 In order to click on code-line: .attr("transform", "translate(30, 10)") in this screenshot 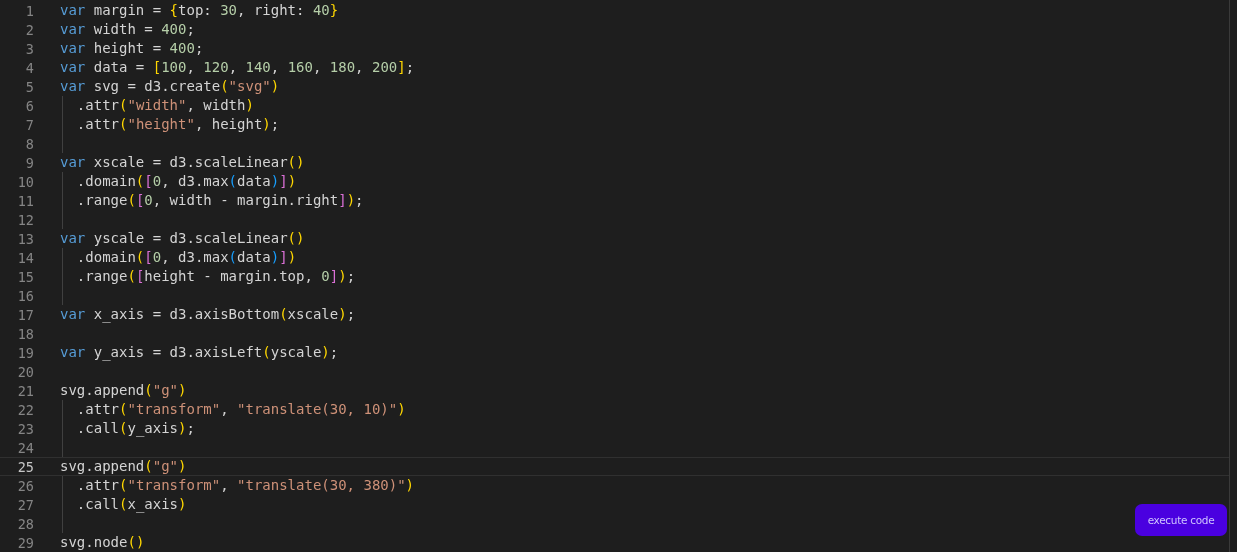, I will do `click(240, 409)`.